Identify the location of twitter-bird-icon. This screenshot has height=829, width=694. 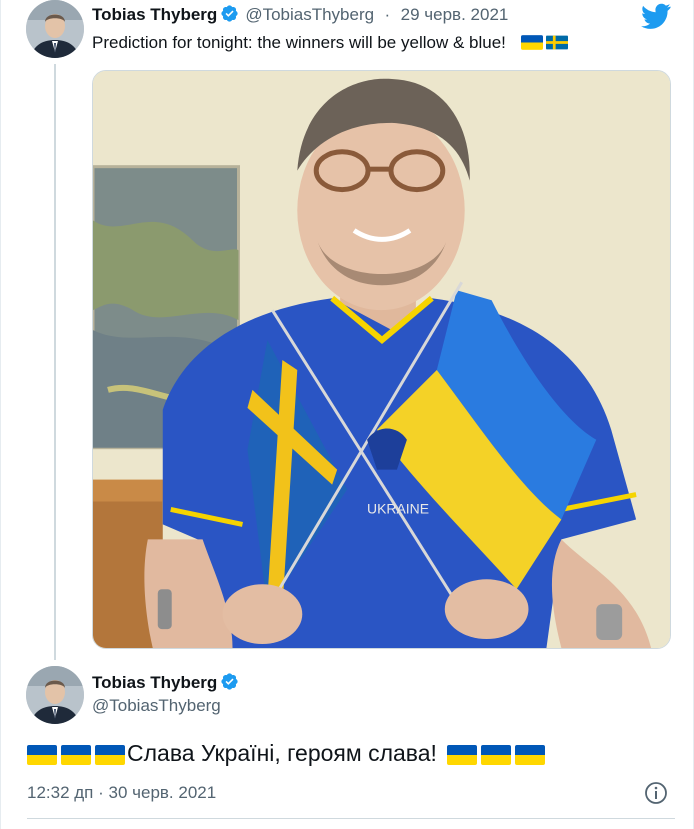
(656, 16).